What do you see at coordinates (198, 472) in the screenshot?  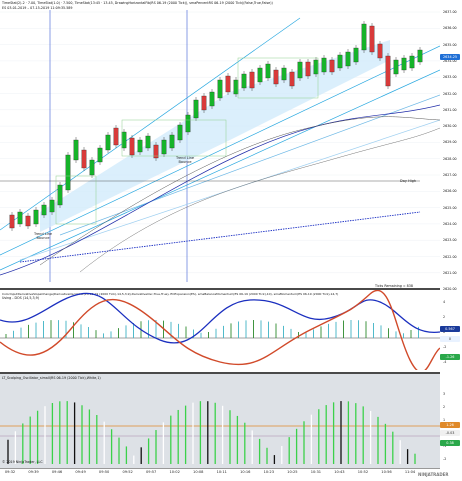 I see `time-axis-label: 10:08` at bounding box center [198, 472].